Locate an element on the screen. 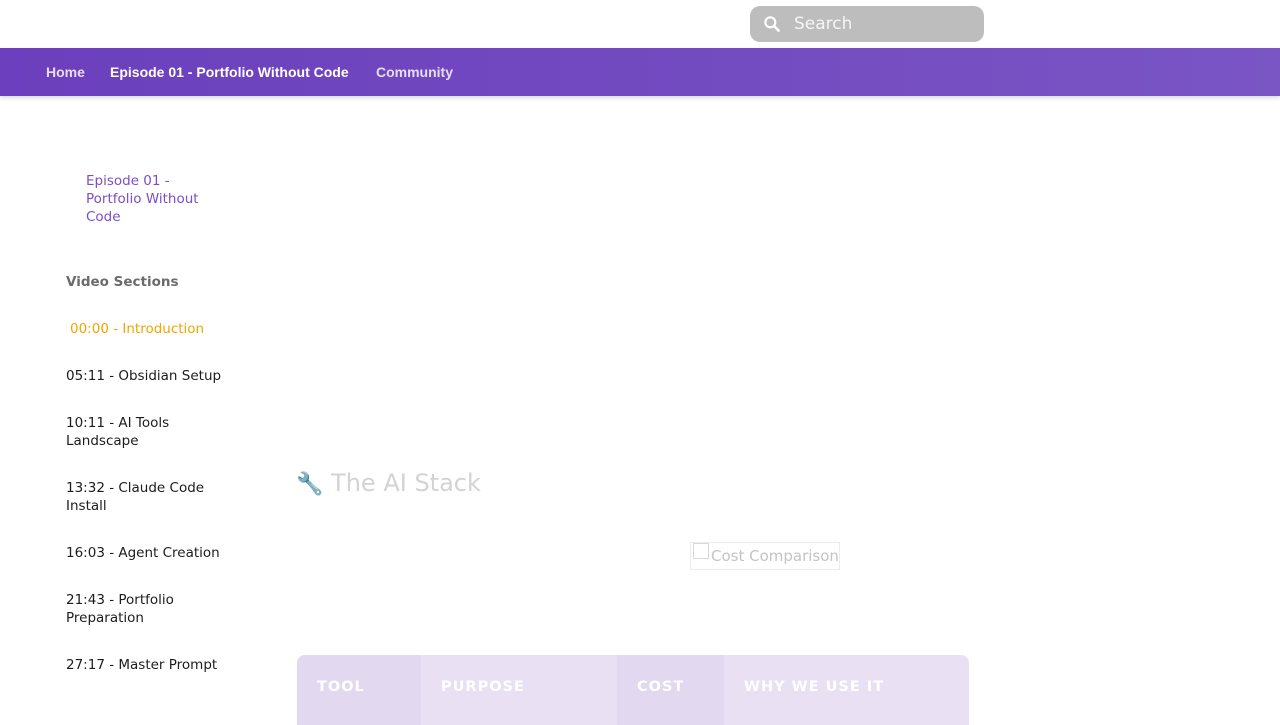 This screenshot has width=1280, height=725. section-heading-text: The AI Stack is located at coordinates (406, 483).